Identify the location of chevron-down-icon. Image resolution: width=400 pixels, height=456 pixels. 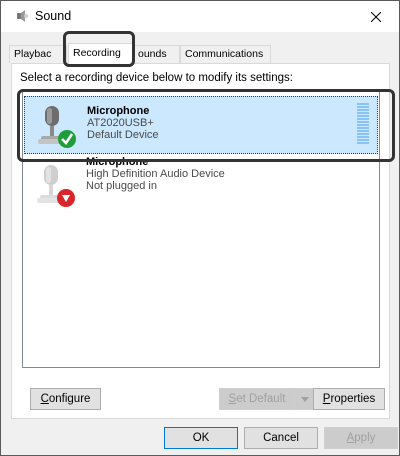
(304, 399).